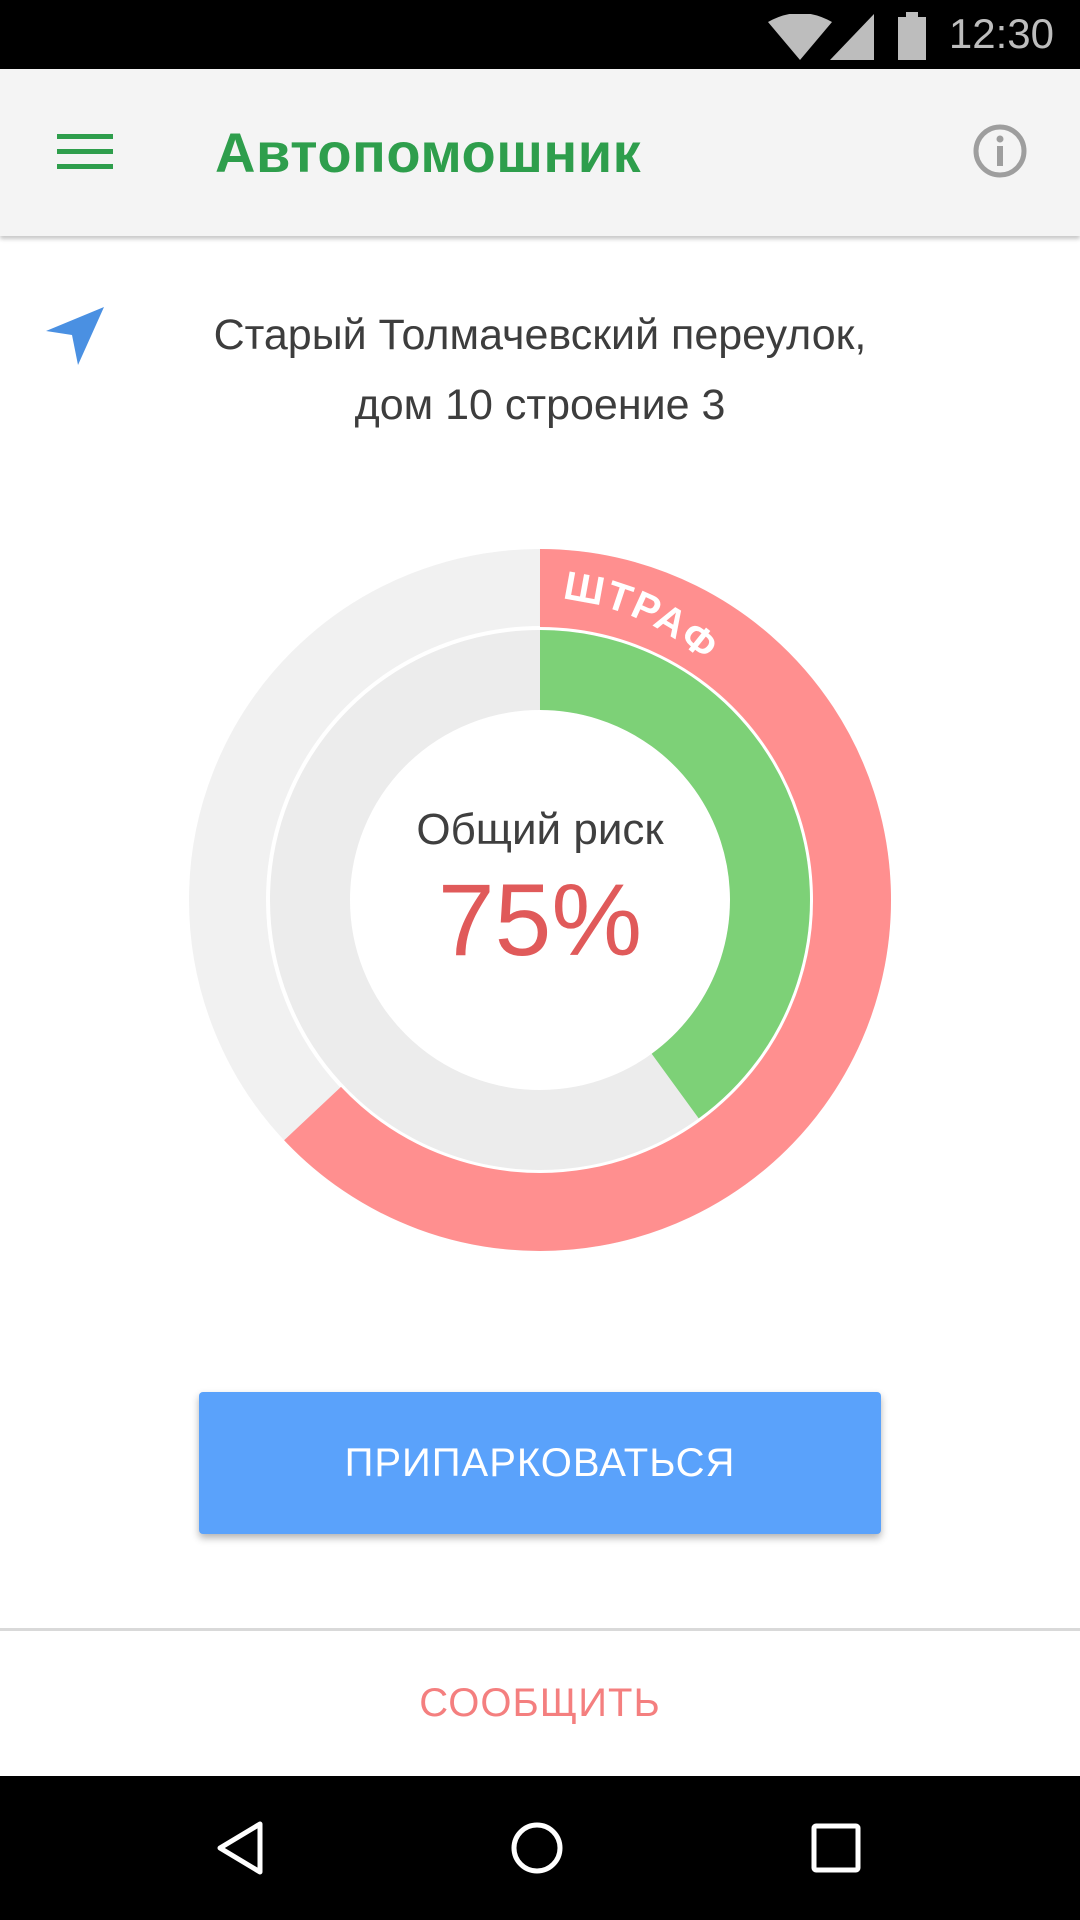 The height and width of the screenshot is (1920, 1080). I want to click on status-bar: 12:30, so click(540, 34).